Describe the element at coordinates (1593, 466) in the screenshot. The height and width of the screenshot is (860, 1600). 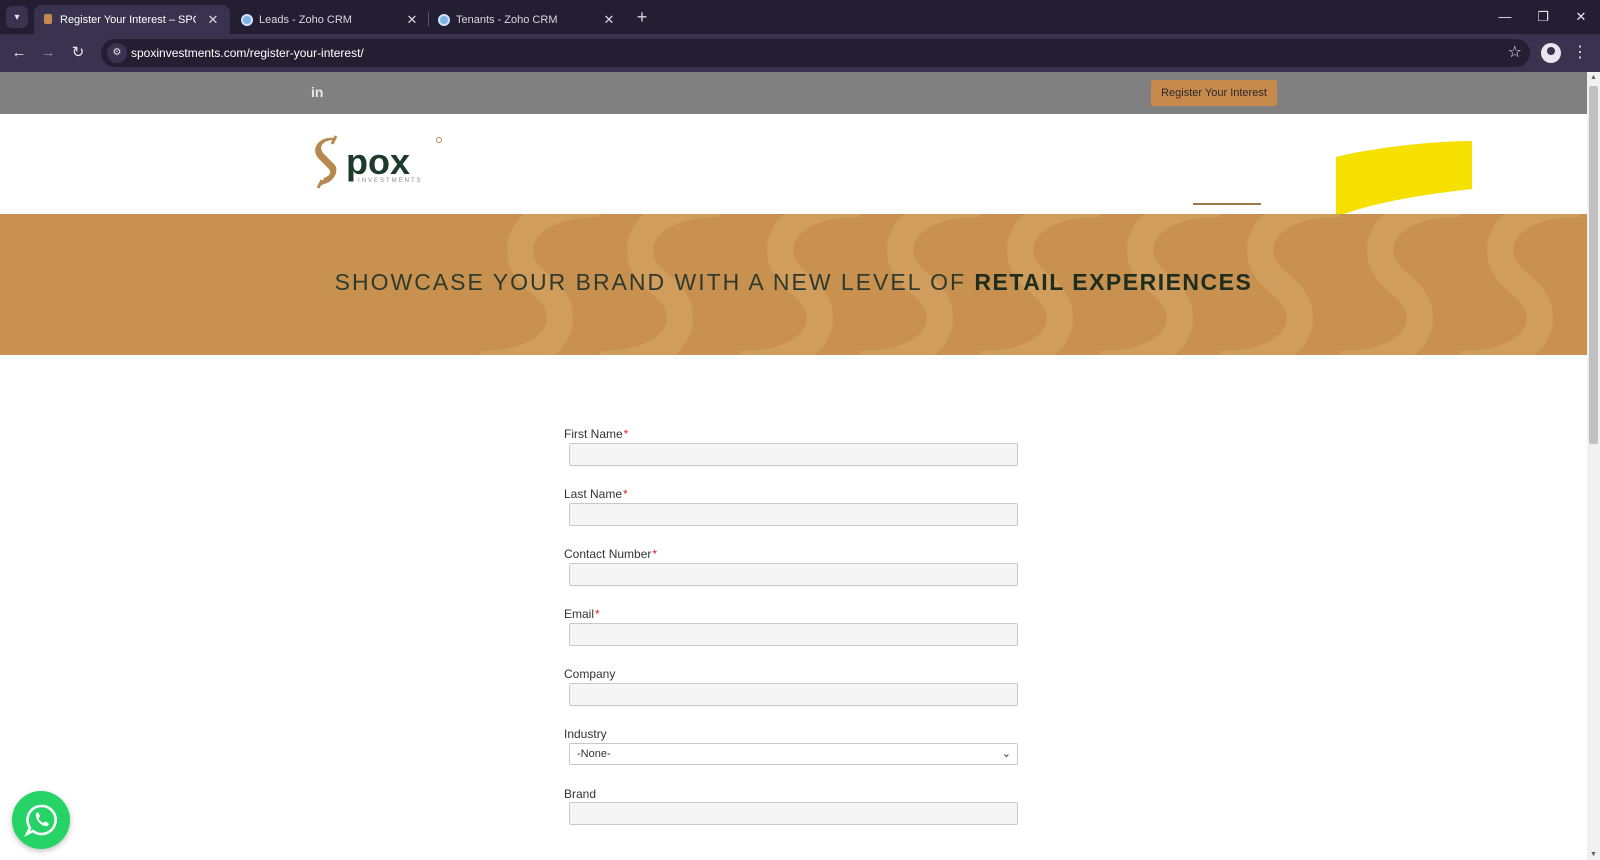
I see `page-scrollbar: ▲ ▼` at that location.